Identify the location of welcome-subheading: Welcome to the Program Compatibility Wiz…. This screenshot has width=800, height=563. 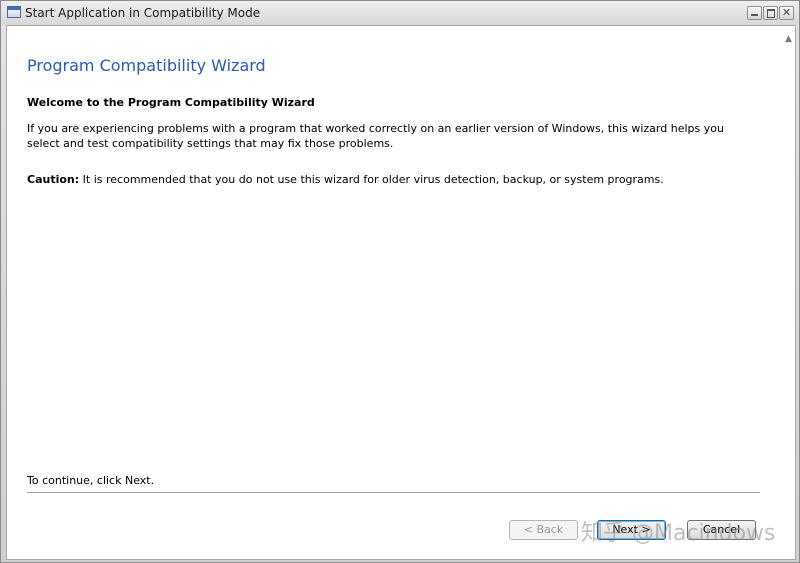
(171, 102).